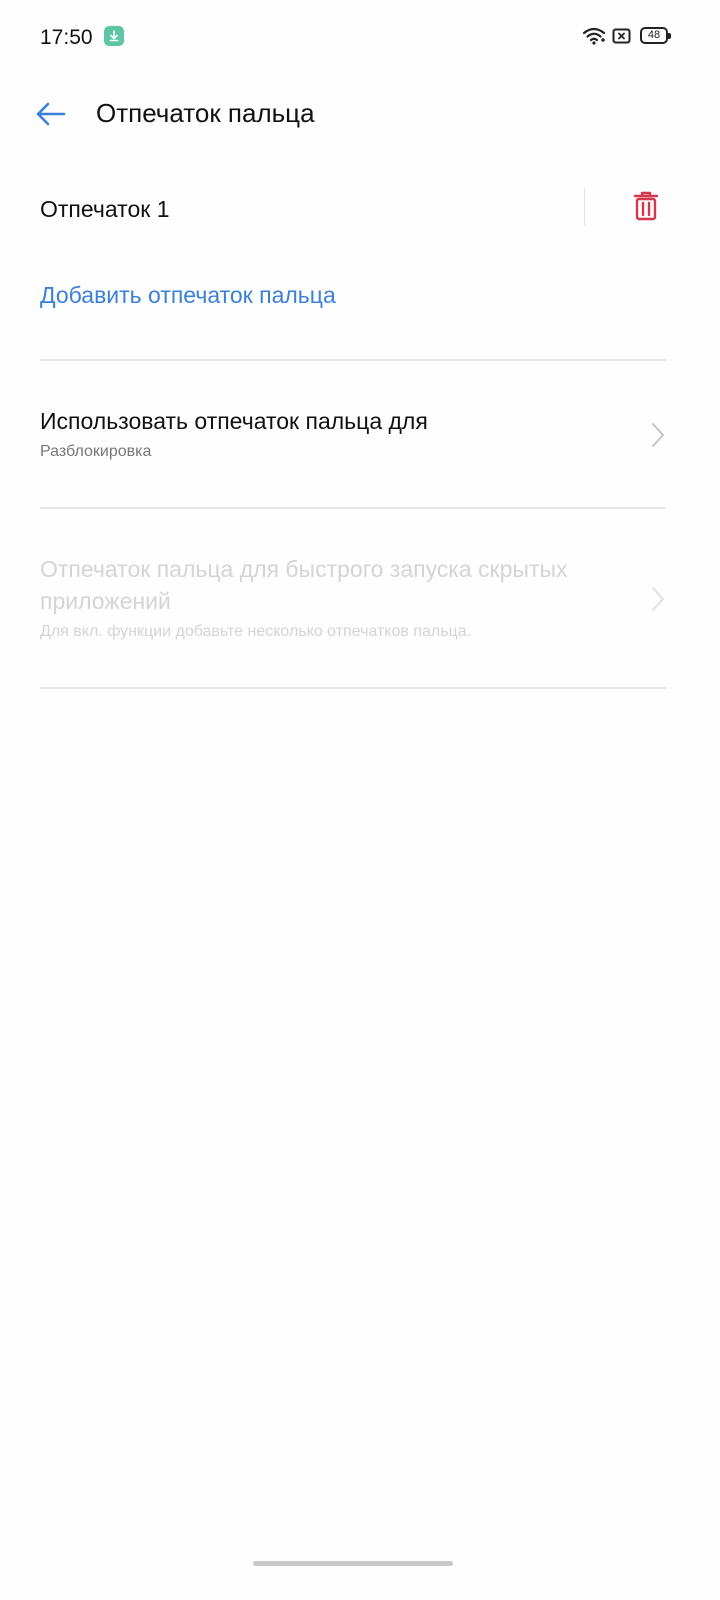 This screenshot has height=1600, width=720. Describe the element at coordinates (188, 295) in the screenshot. I see `add-fingerprint-link: Добавить отпечаток пальца` at that location.